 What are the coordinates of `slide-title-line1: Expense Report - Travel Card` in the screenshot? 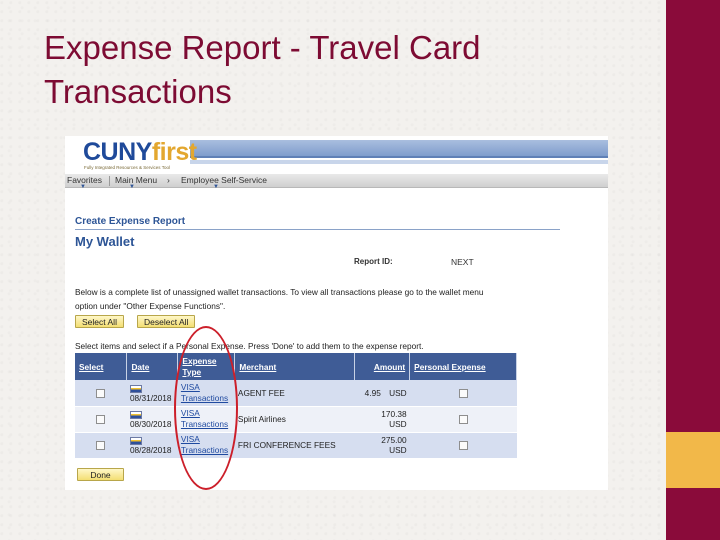 It's located at (262, 47).